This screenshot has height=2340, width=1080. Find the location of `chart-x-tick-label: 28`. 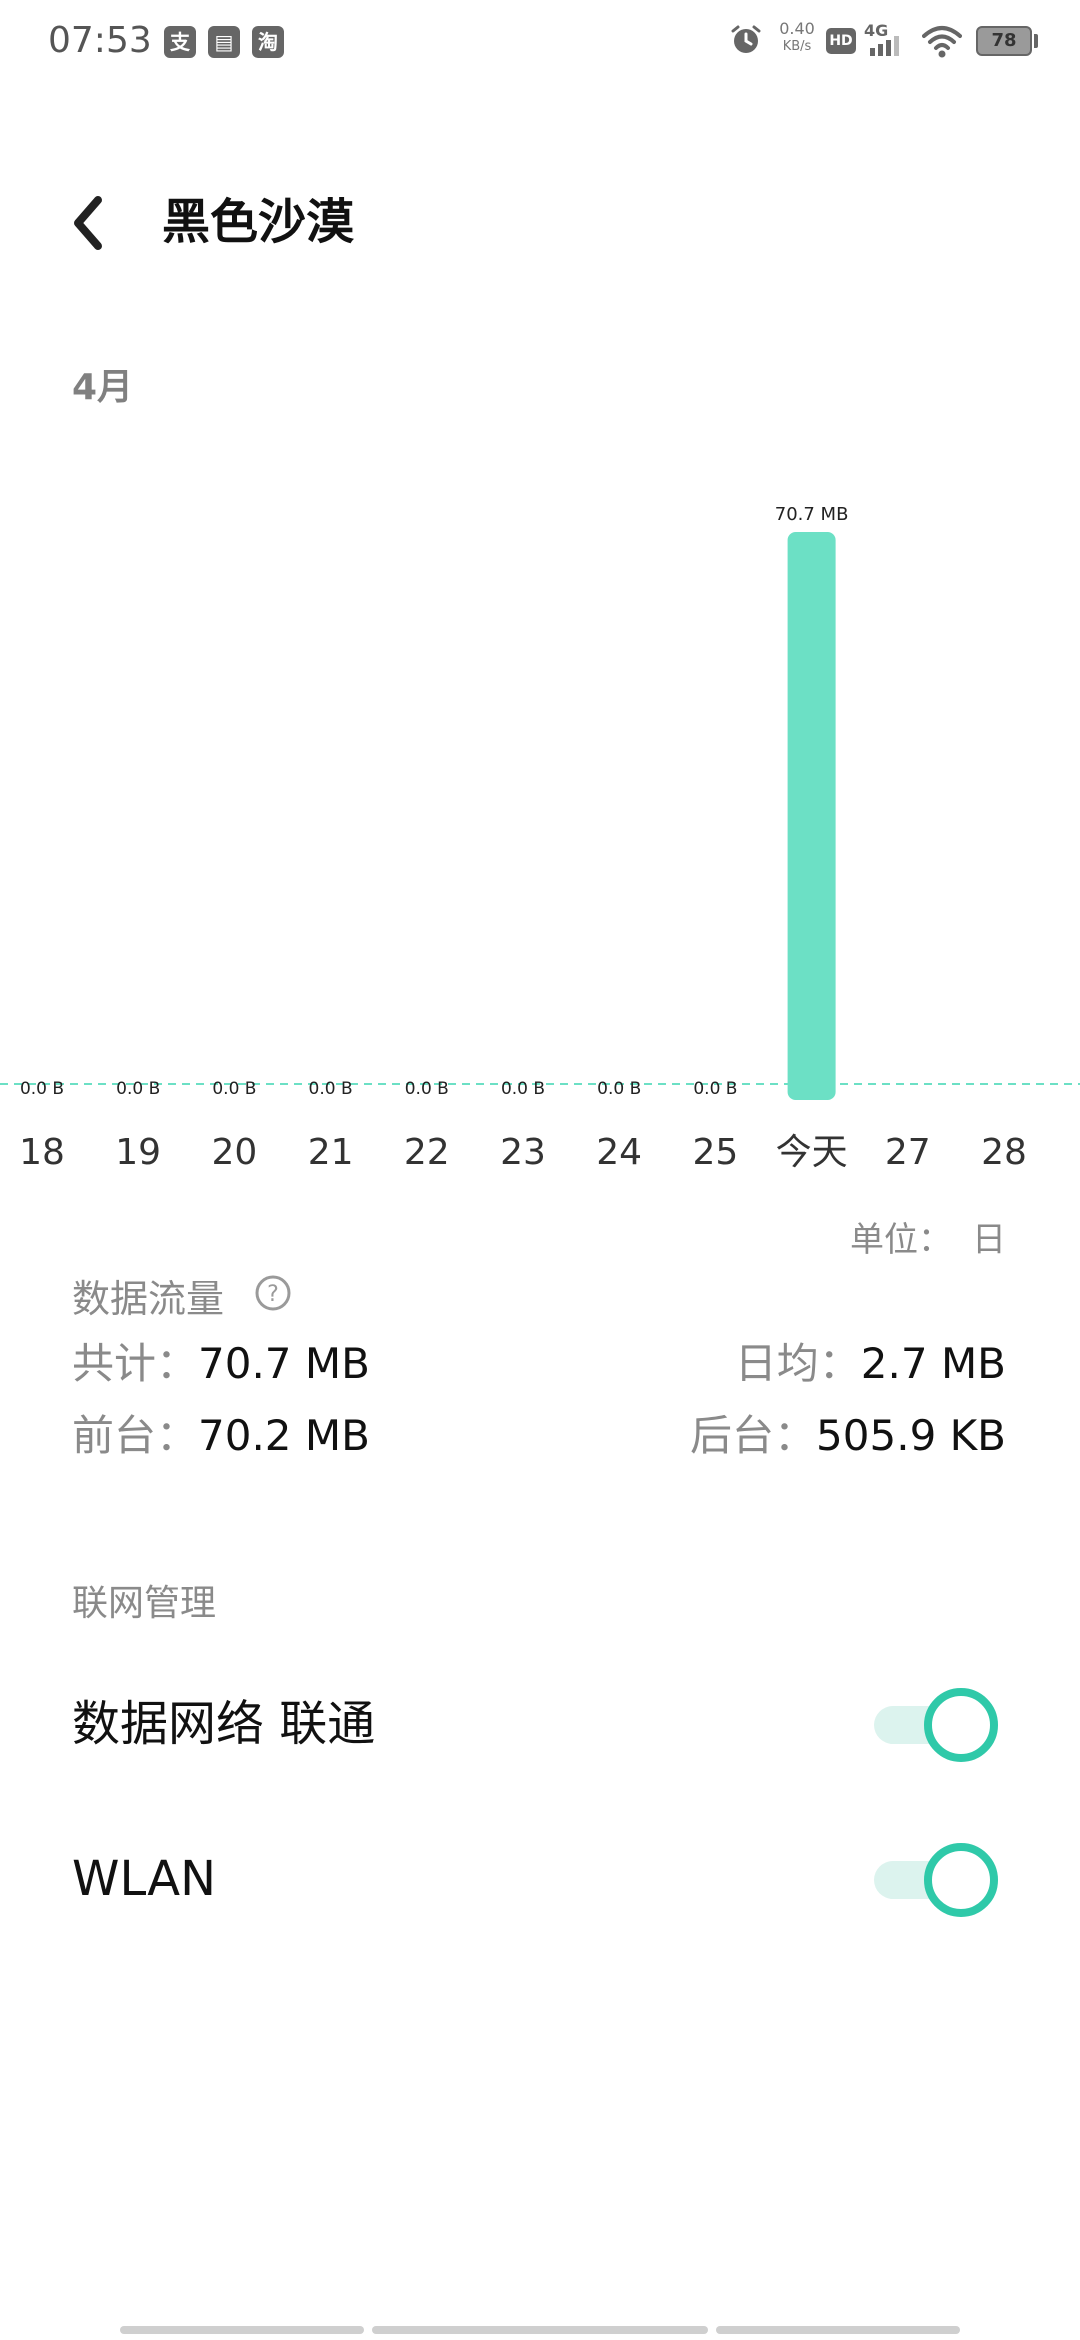

chart-x-tick-label: 28 is located at coordinates (1004, 1152).